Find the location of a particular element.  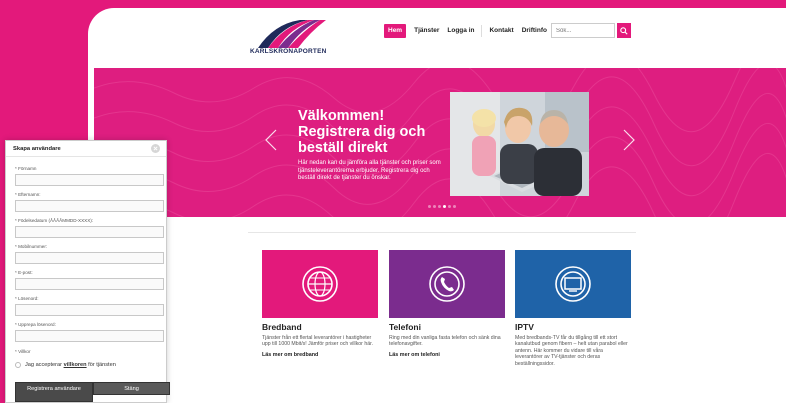

repeat-password-label: * Upprepa lösenord: is located at coordinates (35, 324).